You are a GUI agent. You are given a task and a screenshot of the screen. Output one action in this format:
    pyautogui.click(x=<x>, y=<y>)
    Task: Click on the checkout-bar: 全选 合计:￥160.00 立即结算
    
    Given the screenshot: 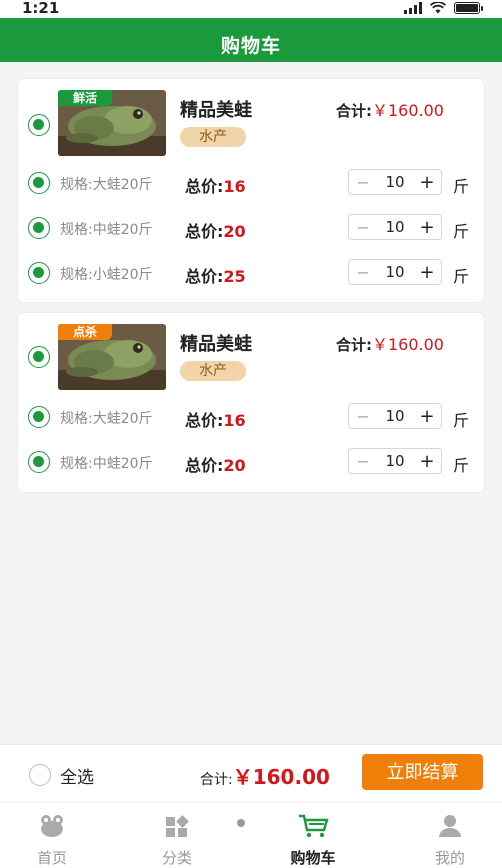 What is the action you would take?
    pyautogui.click(x=251, y=773)
    